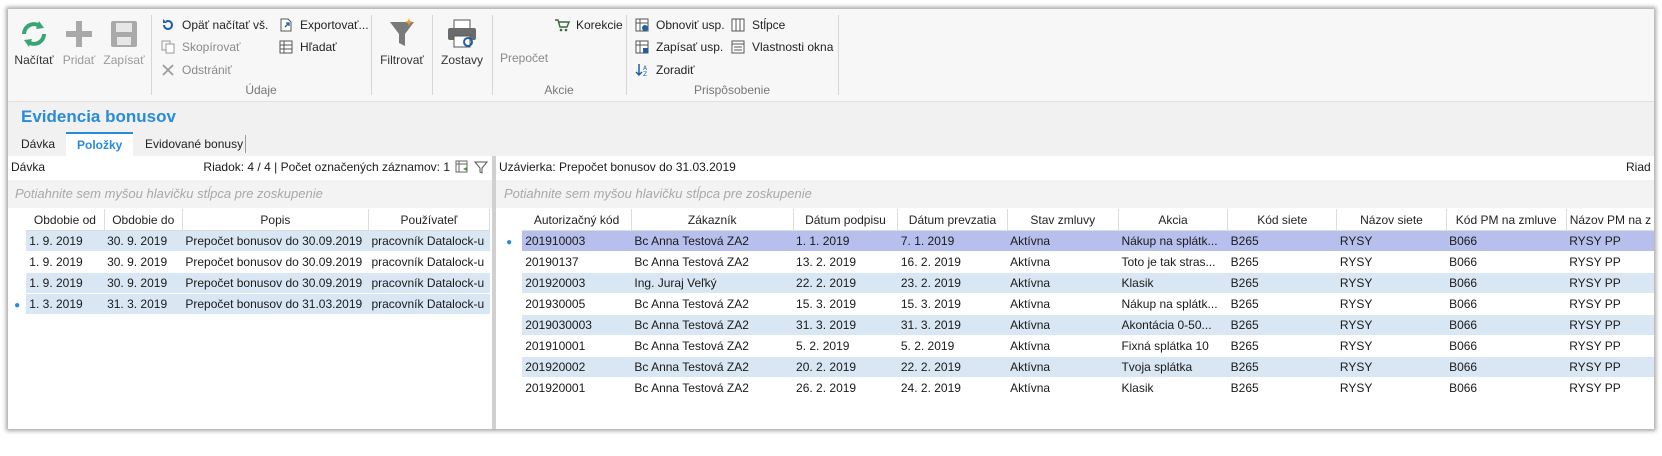 The image size is (1662, 456). Describe the element at coordinates (577, 262) in the screenshot. I see `table-cell: 20190137` at that location.